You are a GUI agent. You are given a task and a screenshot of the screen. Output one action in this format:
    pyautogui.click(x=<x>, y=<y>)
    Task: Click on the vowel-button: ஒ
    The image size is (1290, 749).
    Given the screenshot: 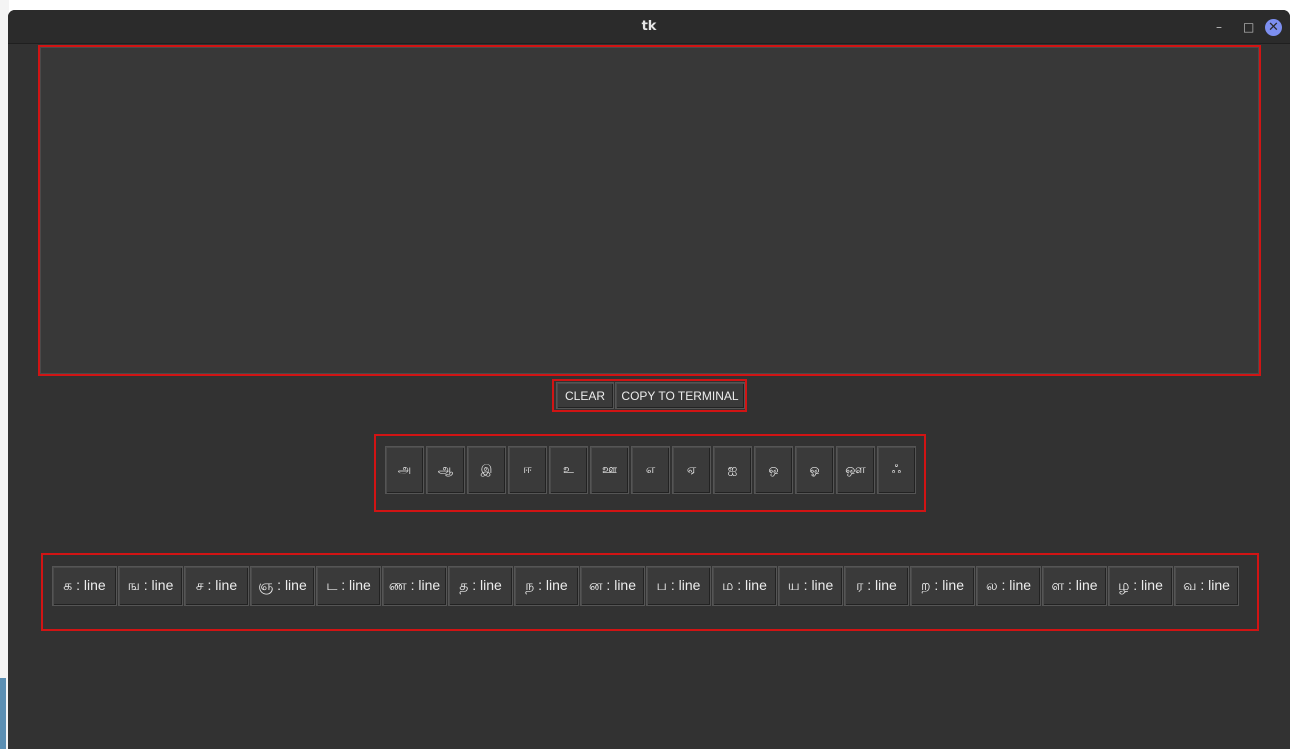 What is the action you would take?
    pyautogui.click(x=773, y=470)
    